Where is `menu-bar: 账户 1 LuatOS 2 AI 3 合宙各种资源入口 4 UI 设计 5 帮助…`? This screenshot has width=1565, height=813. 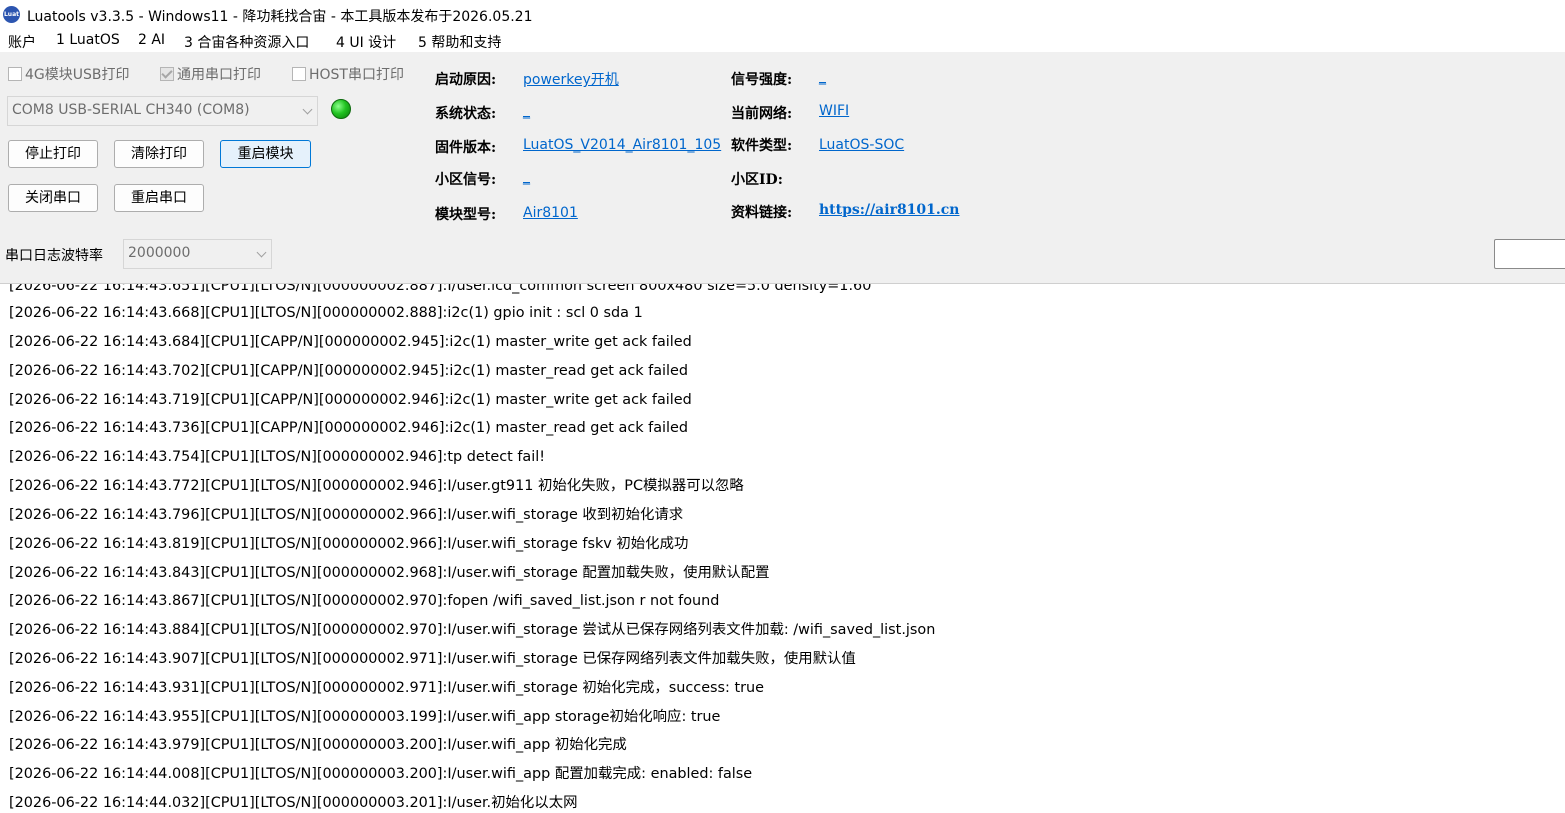
menu-bar: 账户 1 LuatOS 2 AI 3 合宙各种资源入口 4 UI 设计 5 帮助… is located at coordinates (782, 41).